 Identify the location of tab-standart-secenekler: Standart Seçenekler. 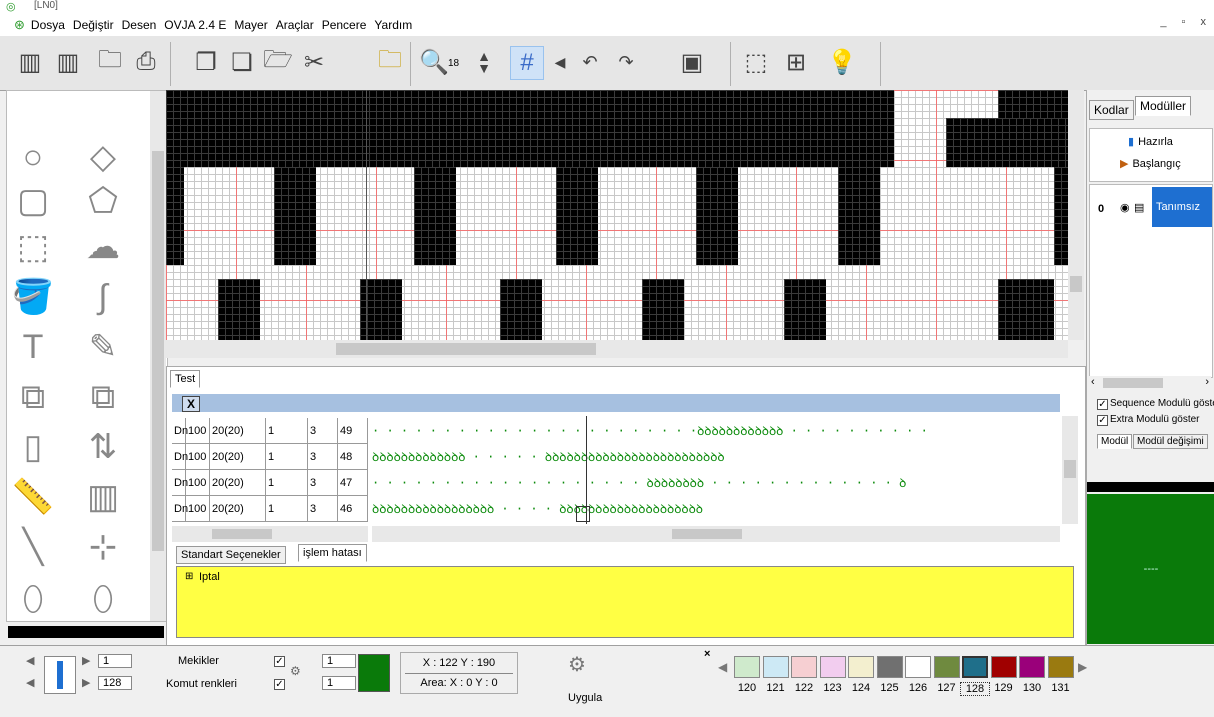
(231, 555).